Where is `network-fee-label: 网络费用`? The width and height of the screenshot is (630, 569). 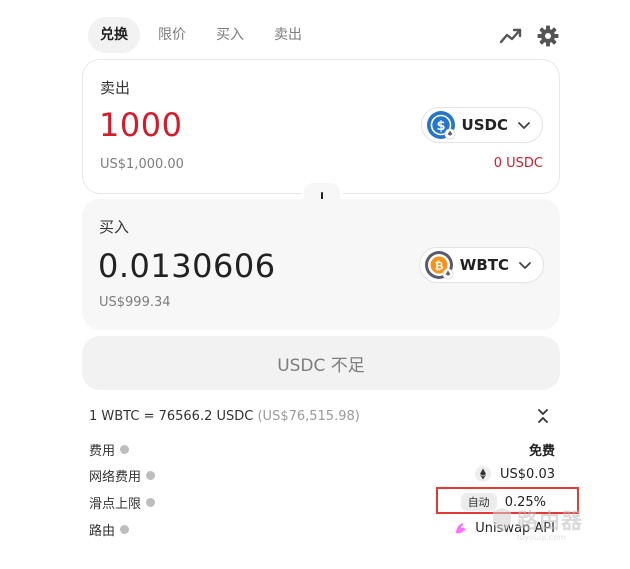 network-fee-label: 网络费用 is located at coordinates (115, 477).